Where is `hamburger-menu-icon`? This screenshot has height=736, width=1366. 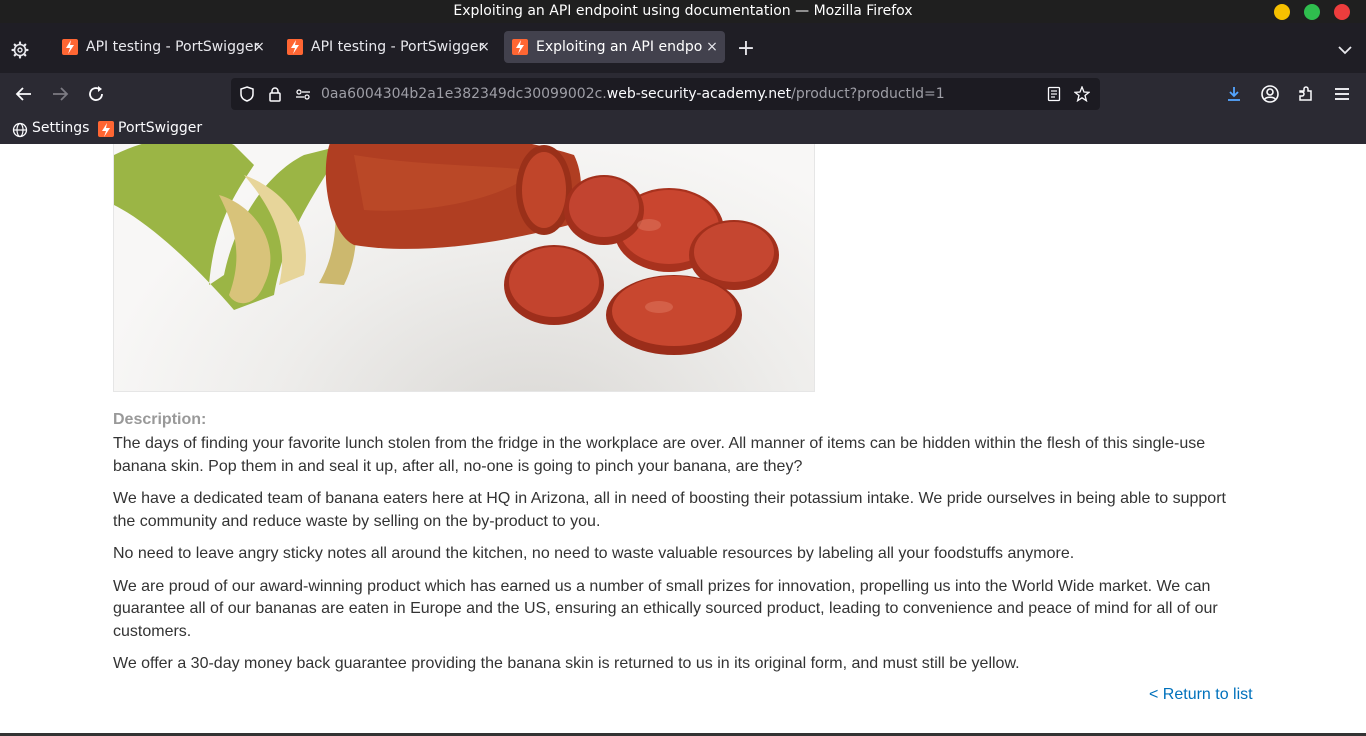 hamburger-menu-icon is located at coordinates (1342, 94).